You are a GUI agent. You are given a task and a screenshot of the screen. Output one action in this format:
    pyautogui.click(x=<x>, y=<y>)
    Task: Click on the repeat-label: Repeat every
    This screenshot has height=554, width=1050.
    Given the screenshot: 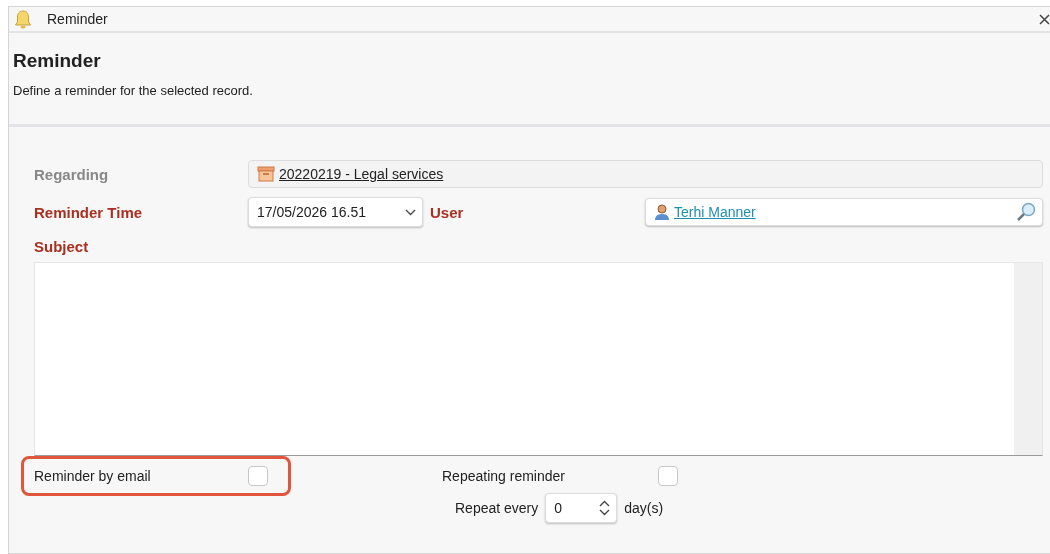 What is the action you would take?
    pyautogui.click(x=497, y=508)
    